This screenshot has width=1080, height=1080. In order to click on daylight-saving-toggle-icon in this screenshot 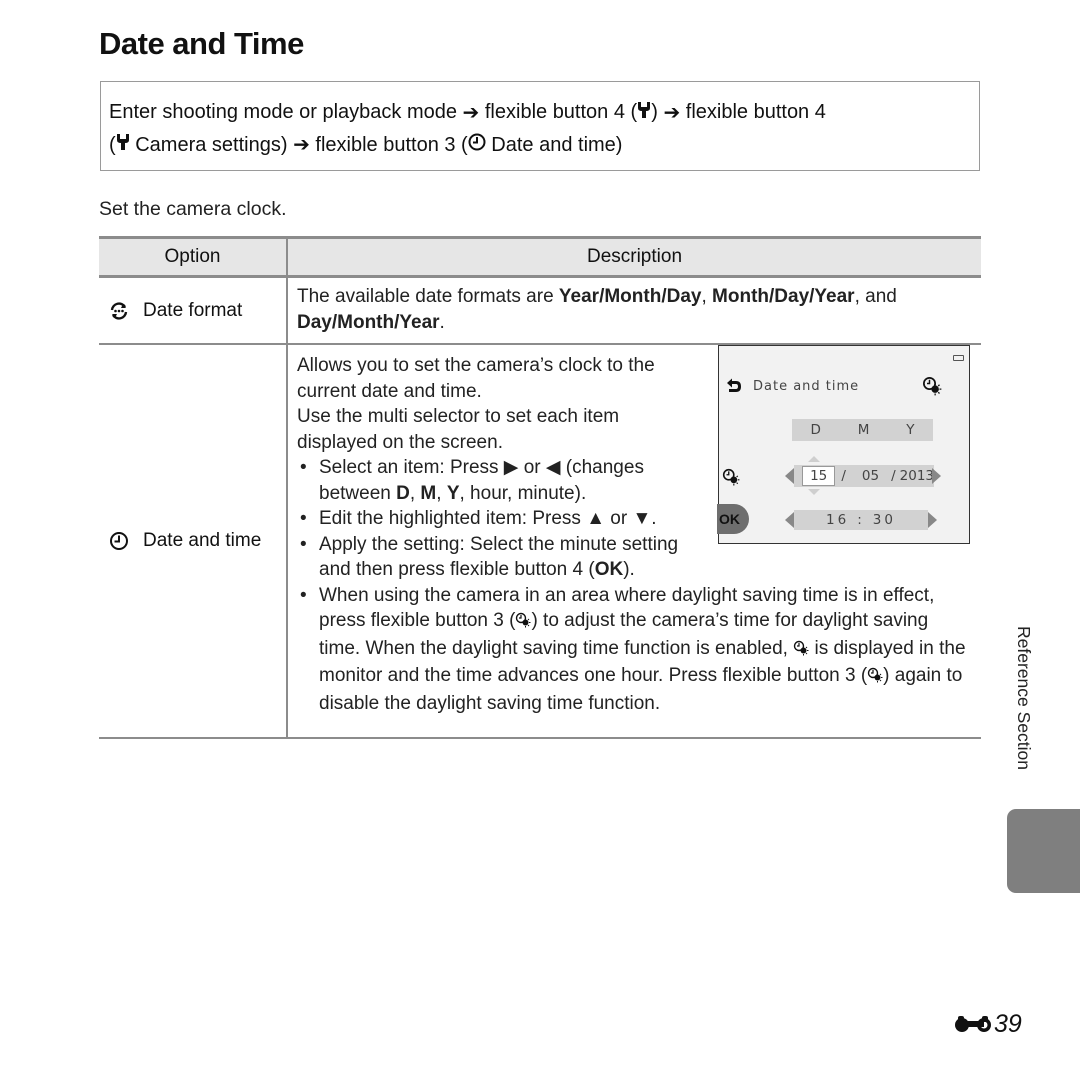, I will do `click(731, 479)`.